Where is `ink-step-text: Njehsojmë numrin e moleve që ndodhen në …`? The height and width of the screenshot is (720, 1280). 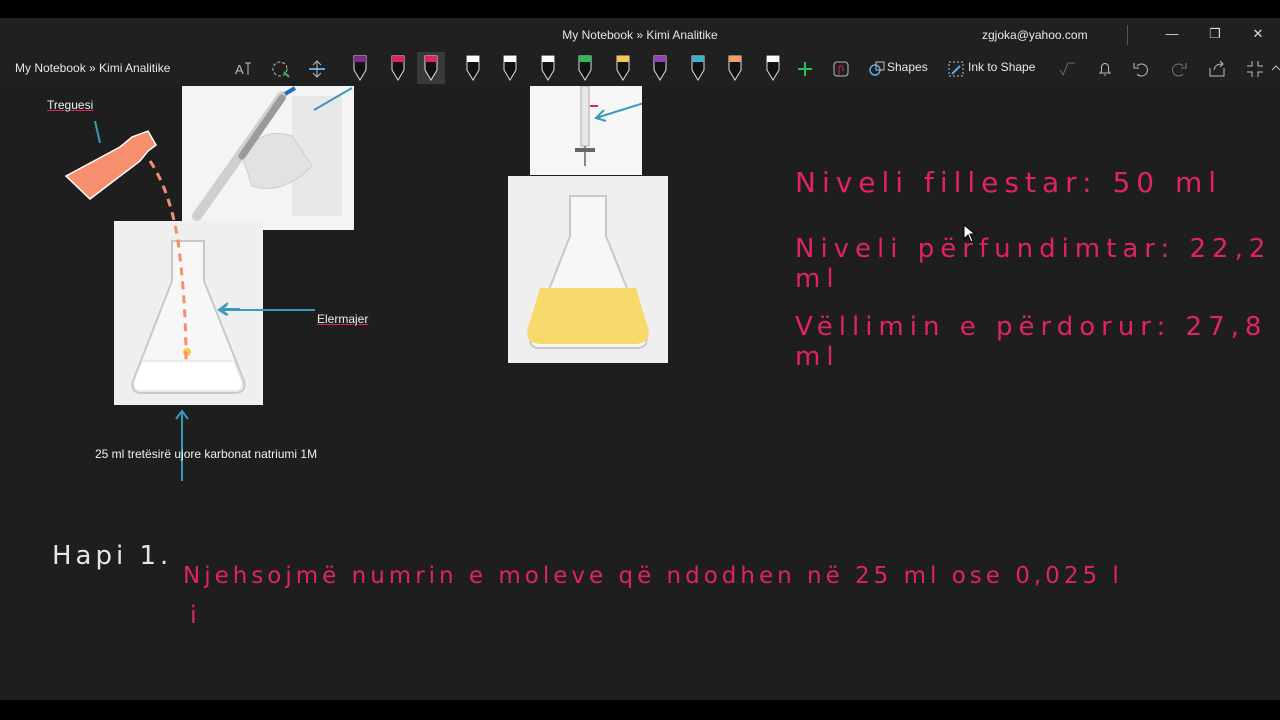
ink-step-text: Njehsojmë numrin e moleve që ndodhen në … is located at coordinates (653, 576).